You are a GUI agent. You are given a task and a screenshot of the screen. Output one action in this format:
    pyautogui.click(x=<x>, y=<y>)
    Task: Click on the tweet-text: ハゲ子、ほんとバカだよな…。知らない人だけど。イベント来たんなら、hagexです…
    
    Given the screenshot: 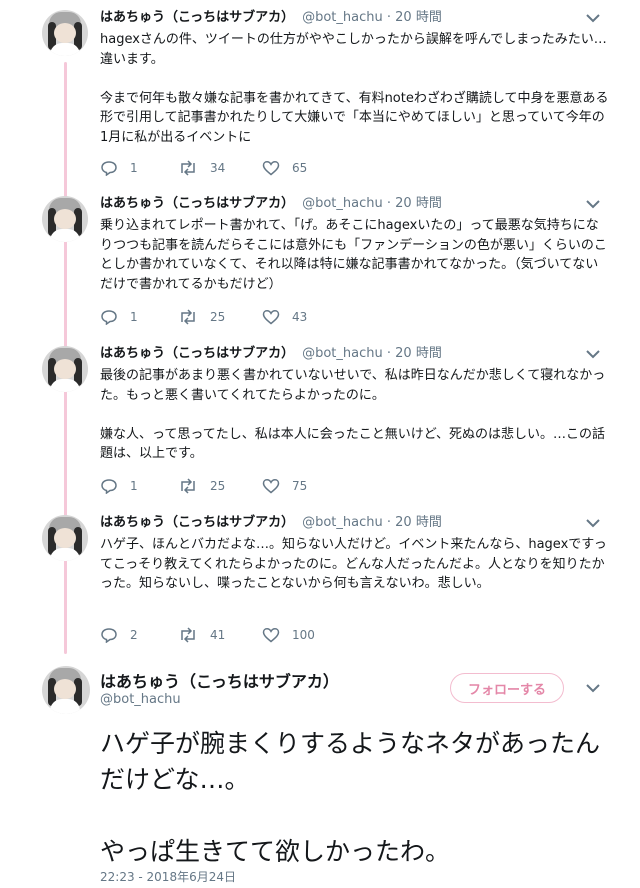 What is the action you would take?
    pyautogui.click(x=353, y=564)
    